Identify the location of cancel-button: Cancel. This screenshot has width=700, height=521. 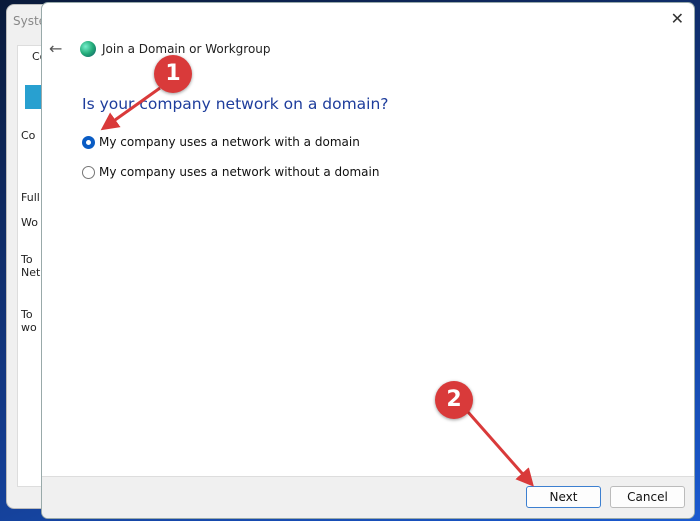
(647, 497).